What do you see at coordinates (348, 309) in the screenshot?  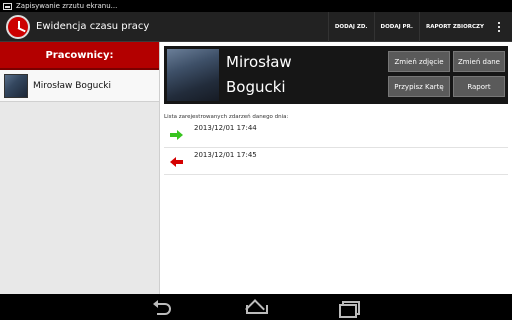 I see `recent-apps-icon` at bounding box center [348, 309].